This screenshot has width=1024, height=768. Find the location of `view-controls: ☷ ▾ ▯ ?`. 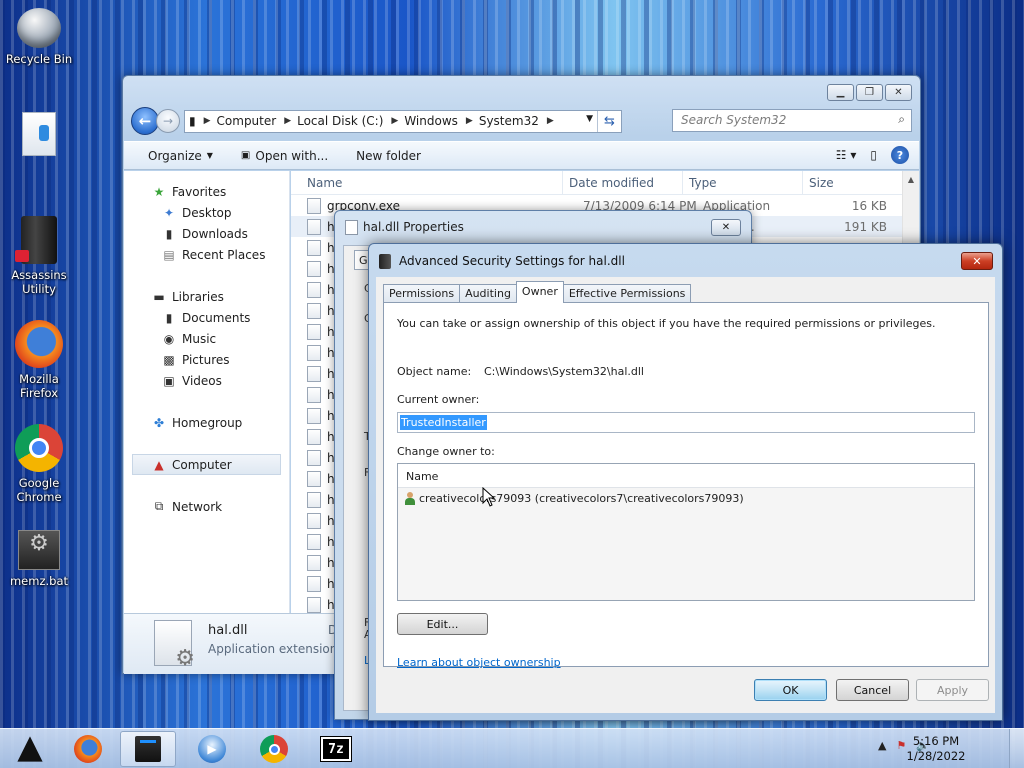

view-controls: ☷ ▾ ▯ ? is located at coordinates (872, 155).